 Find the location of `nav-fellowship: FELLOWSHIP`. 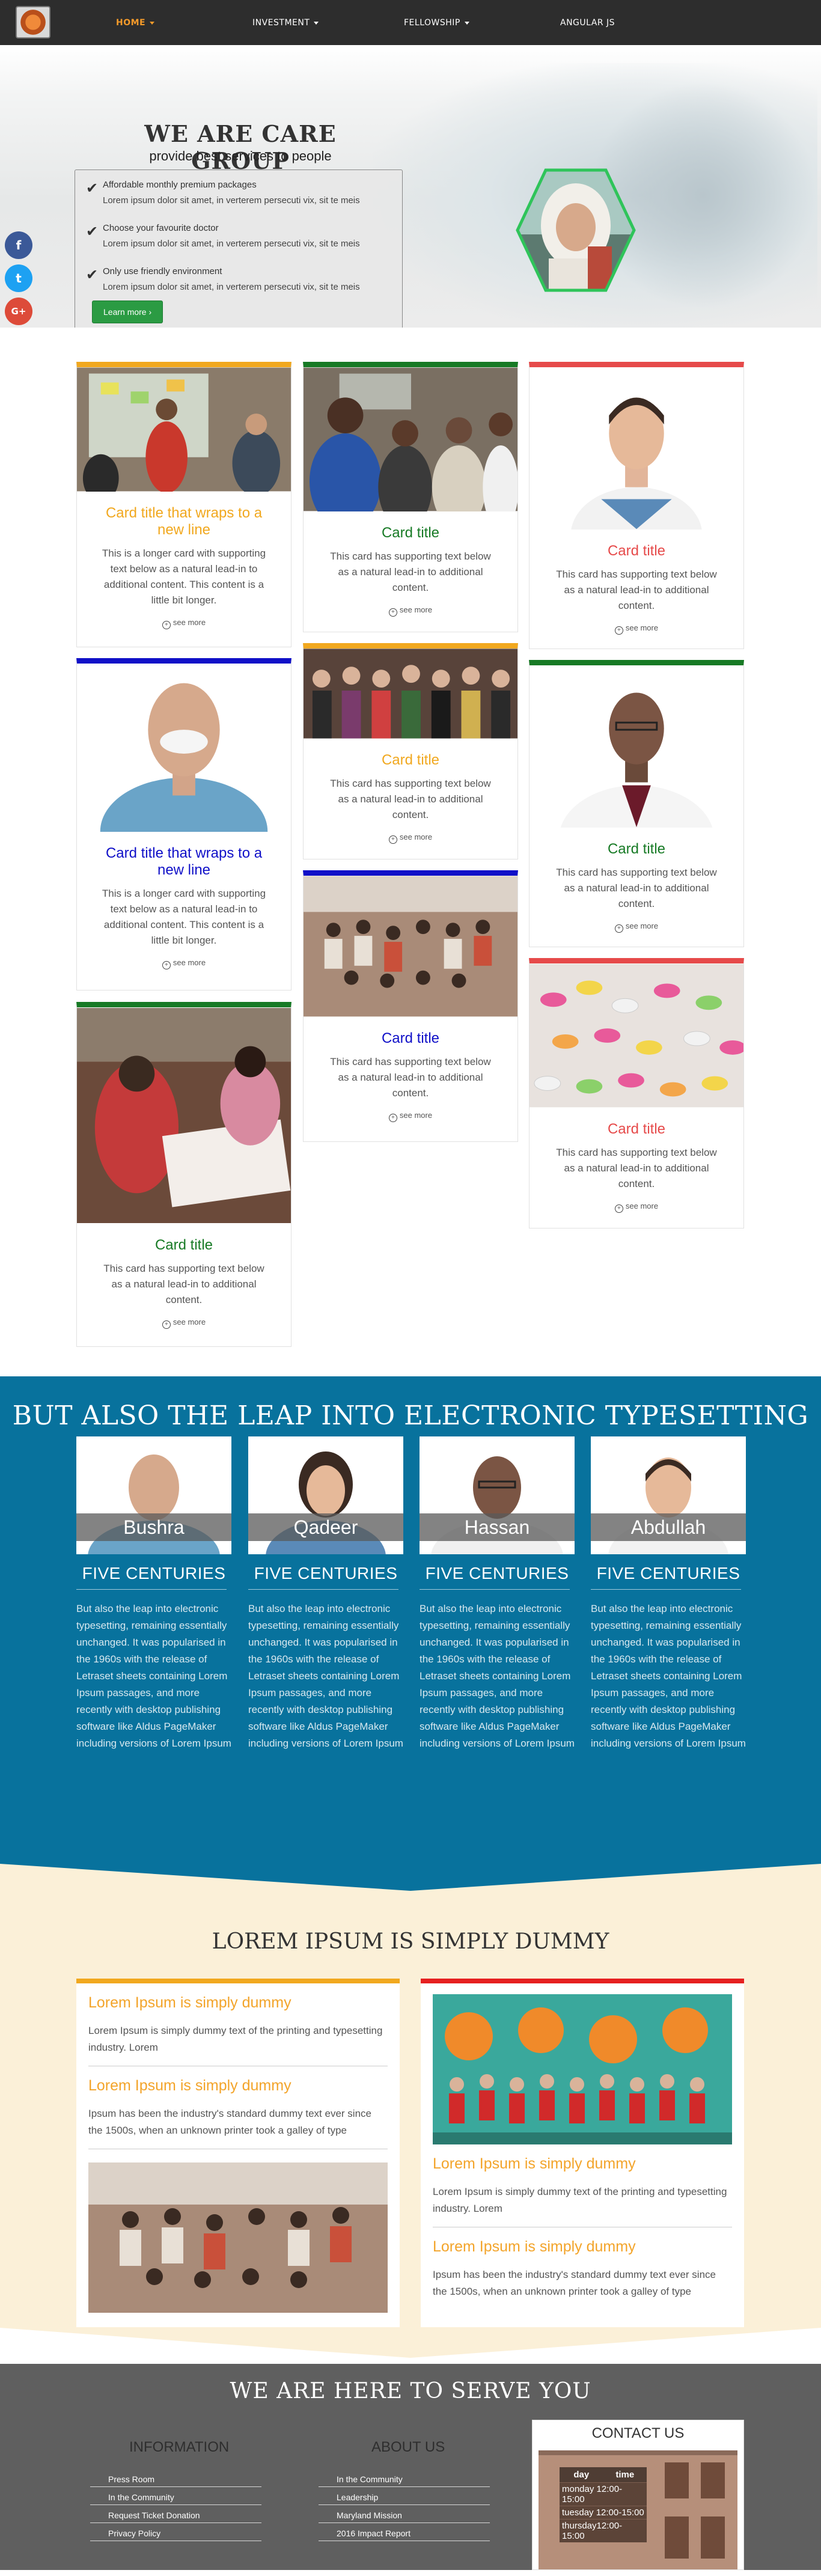

nav-fellowship: FELLOWSHIP is located at coordinates (436, 23).